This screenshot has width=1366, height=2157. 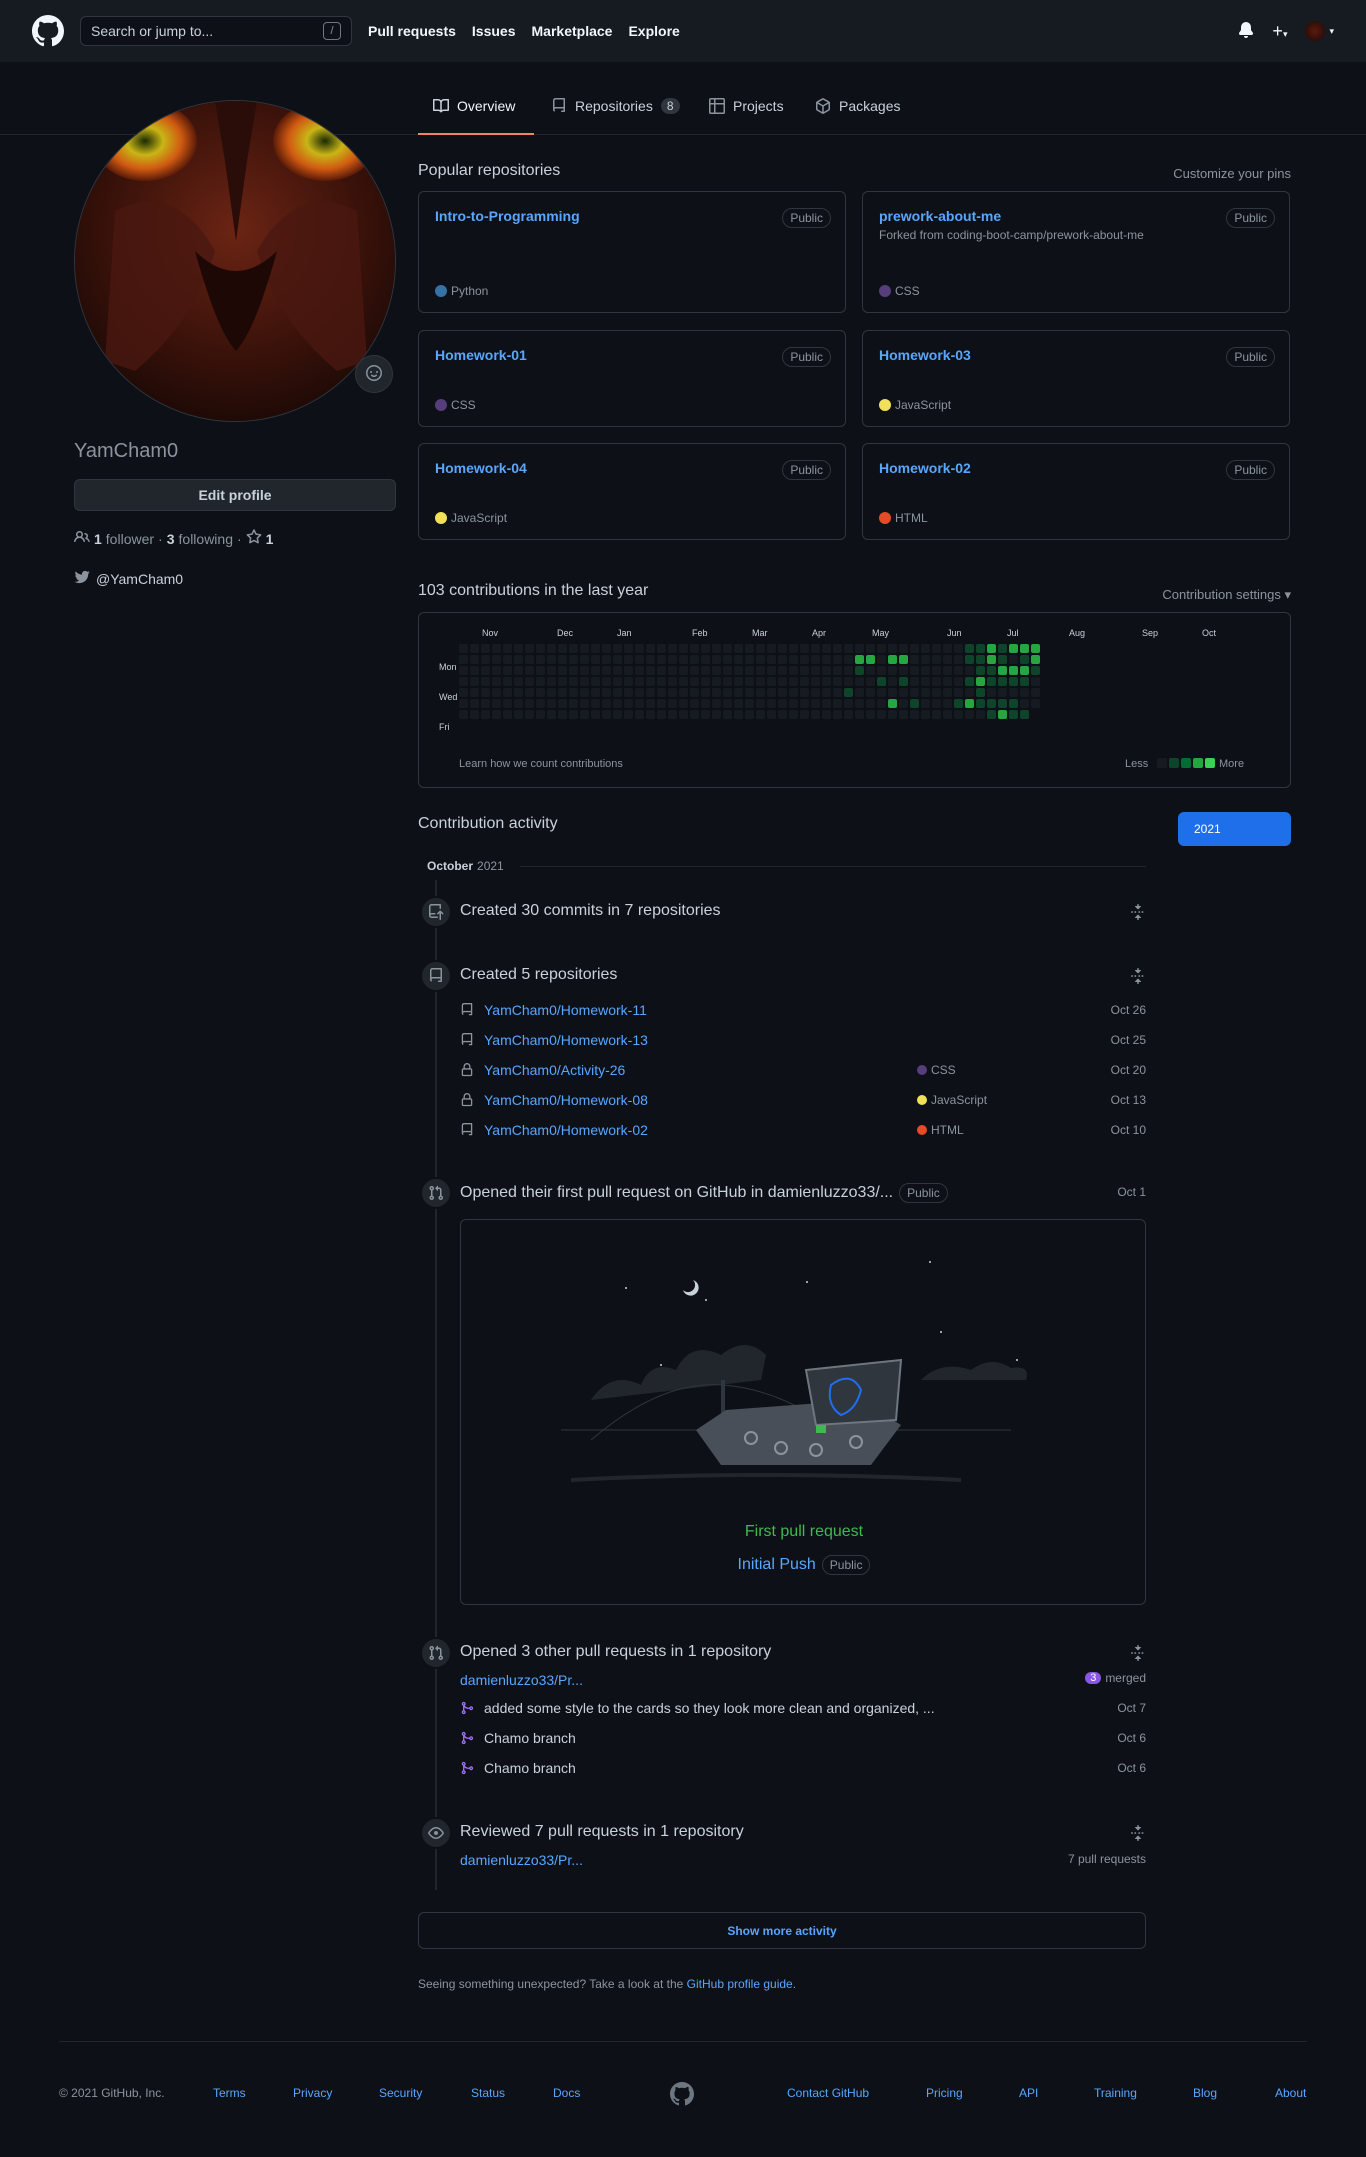 I want to click on pinned-repo-card: Homework-01 Public CSS, so click(x=632, y=378).